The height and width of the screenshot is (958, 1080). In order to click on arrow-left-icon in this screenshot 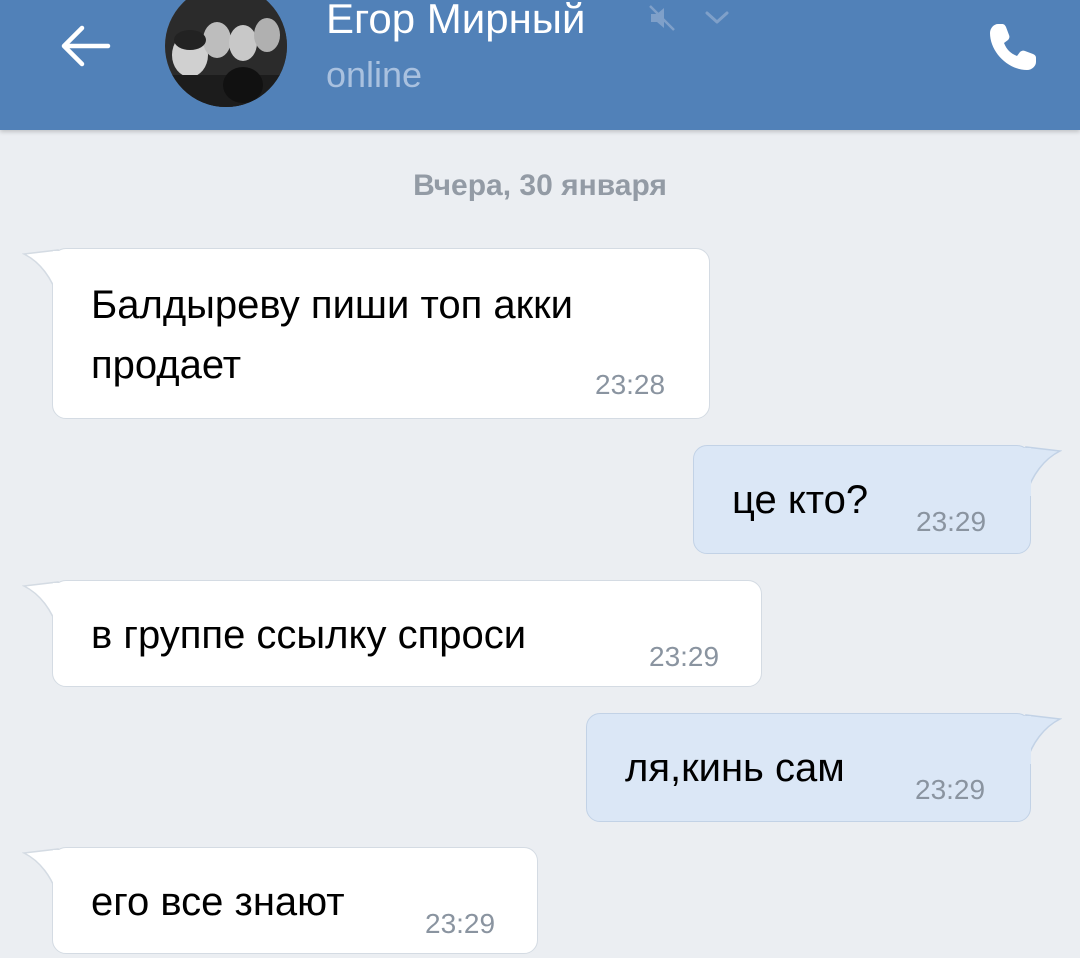, I will do `click(86, 46)`.